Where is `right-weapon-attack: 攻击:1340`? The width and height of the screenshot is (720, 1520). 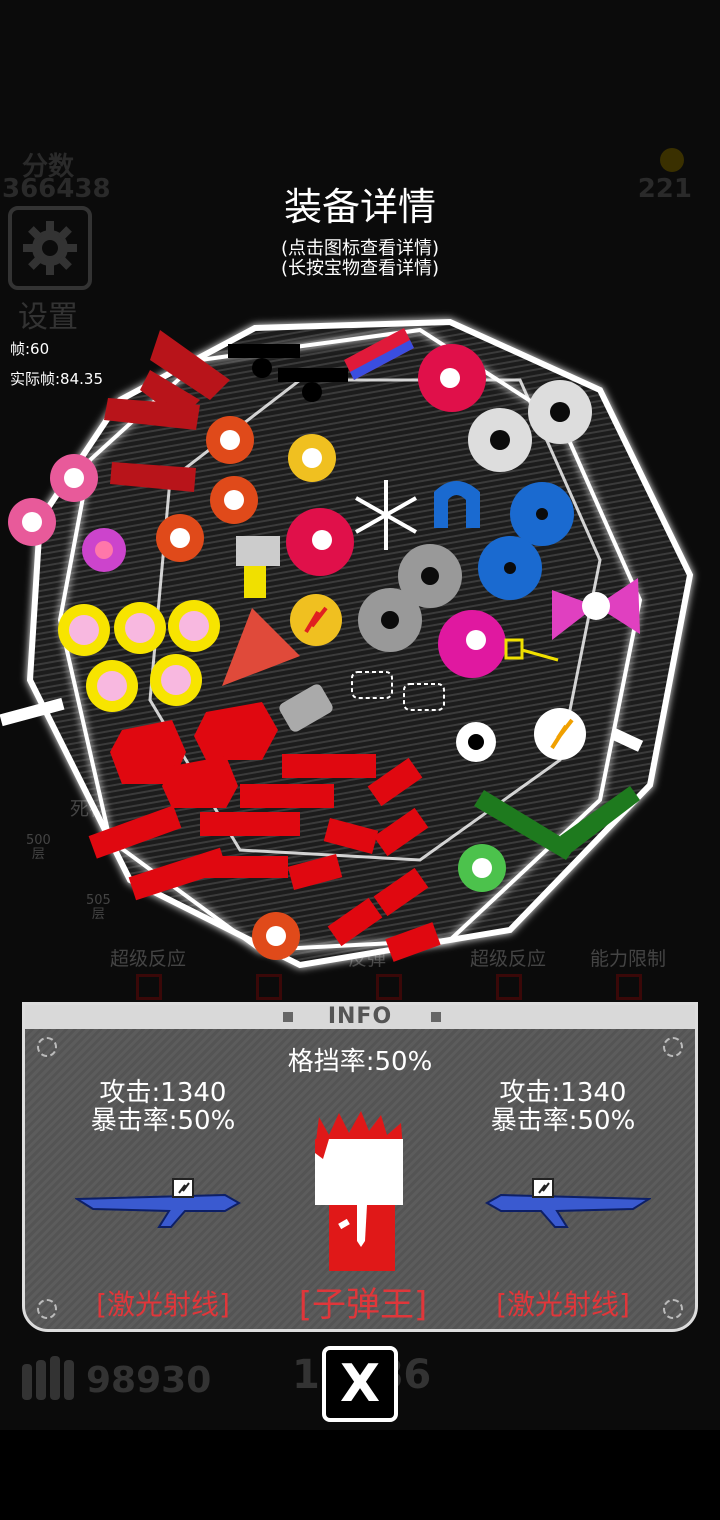
right-weapon-attack: 攻击:1340 is located at coordinates (563, 1093).